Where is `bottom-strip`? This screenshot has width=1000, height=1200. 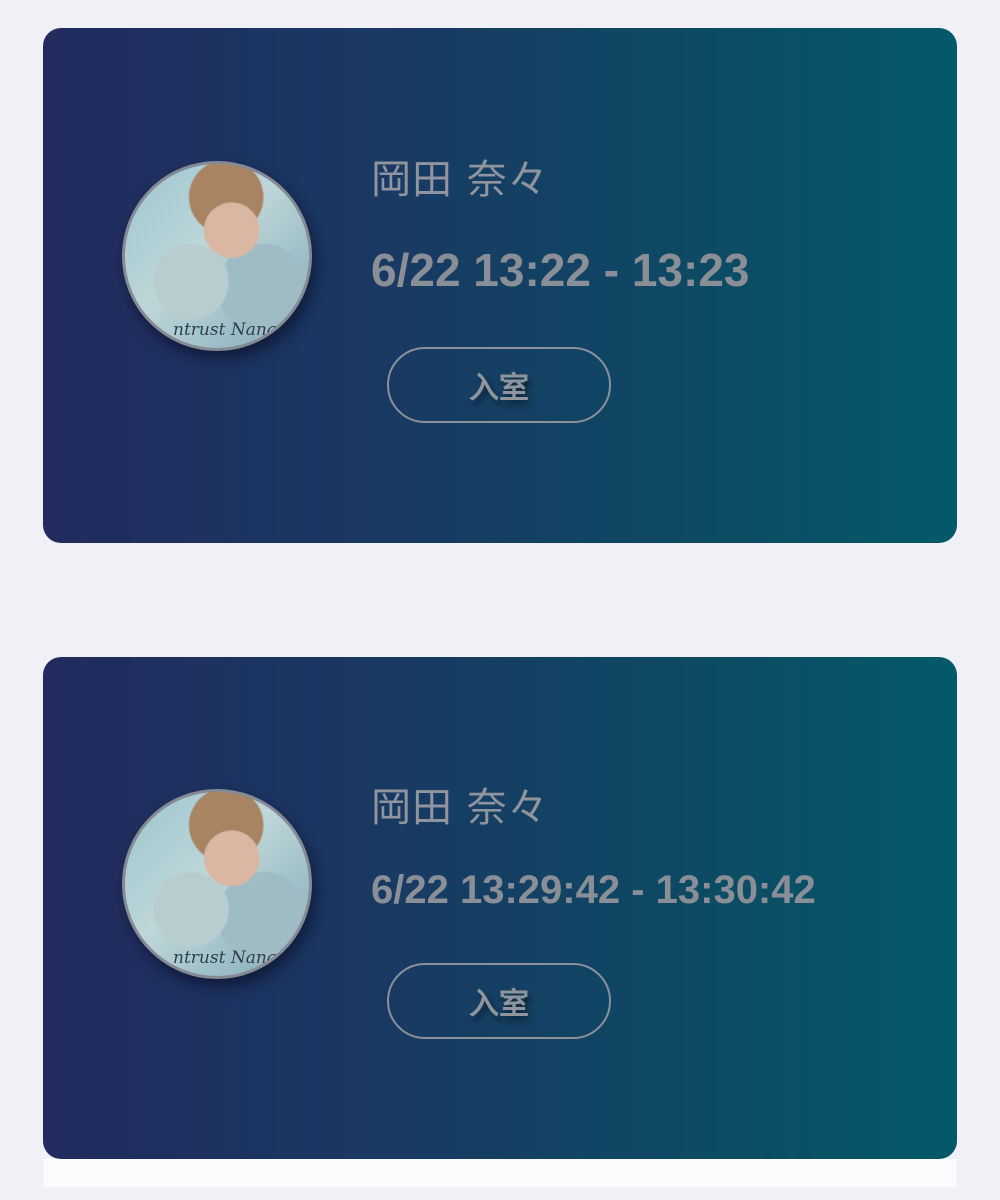 bottom-strip is located at coordinates (500, 1173).